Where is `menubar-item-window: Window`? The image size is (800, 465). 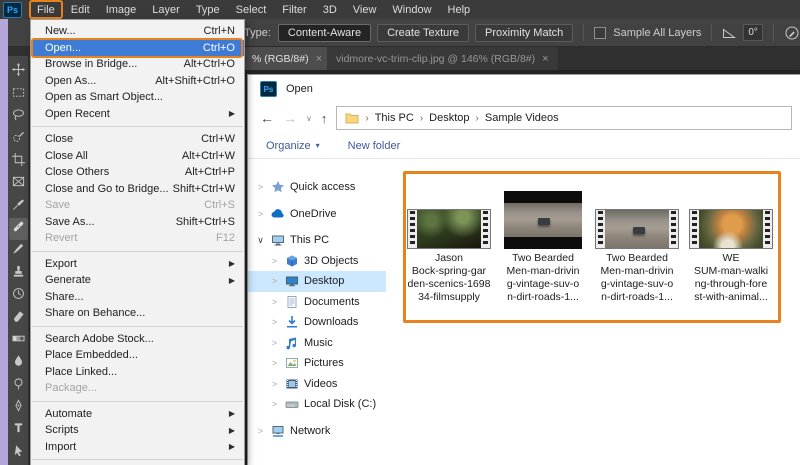
menubar-item-window: Window is located at coordinates (411, 10).